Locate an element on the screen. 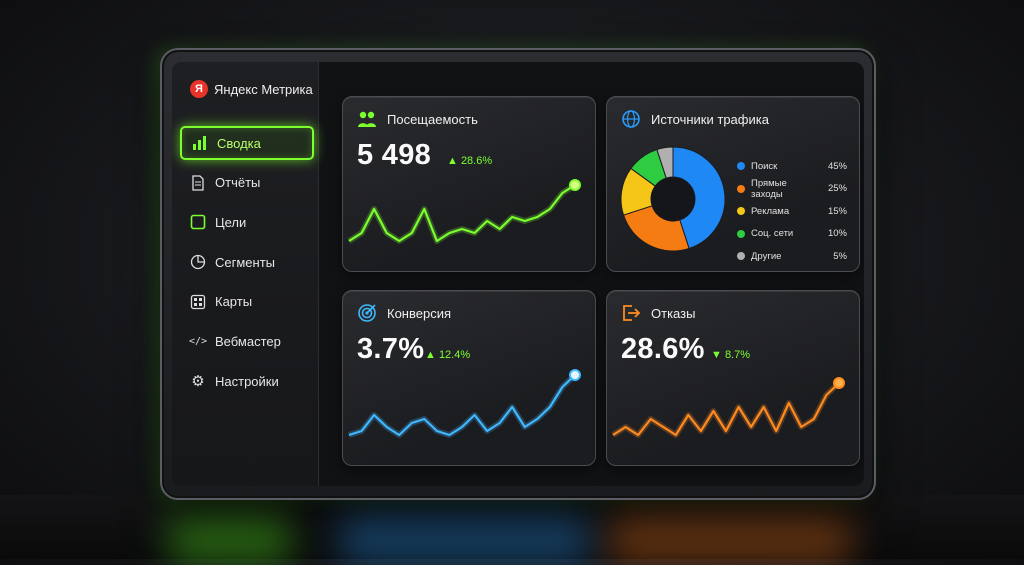 The image size is (1024, 565). target-square-icon is located at coordinates (198, 222).